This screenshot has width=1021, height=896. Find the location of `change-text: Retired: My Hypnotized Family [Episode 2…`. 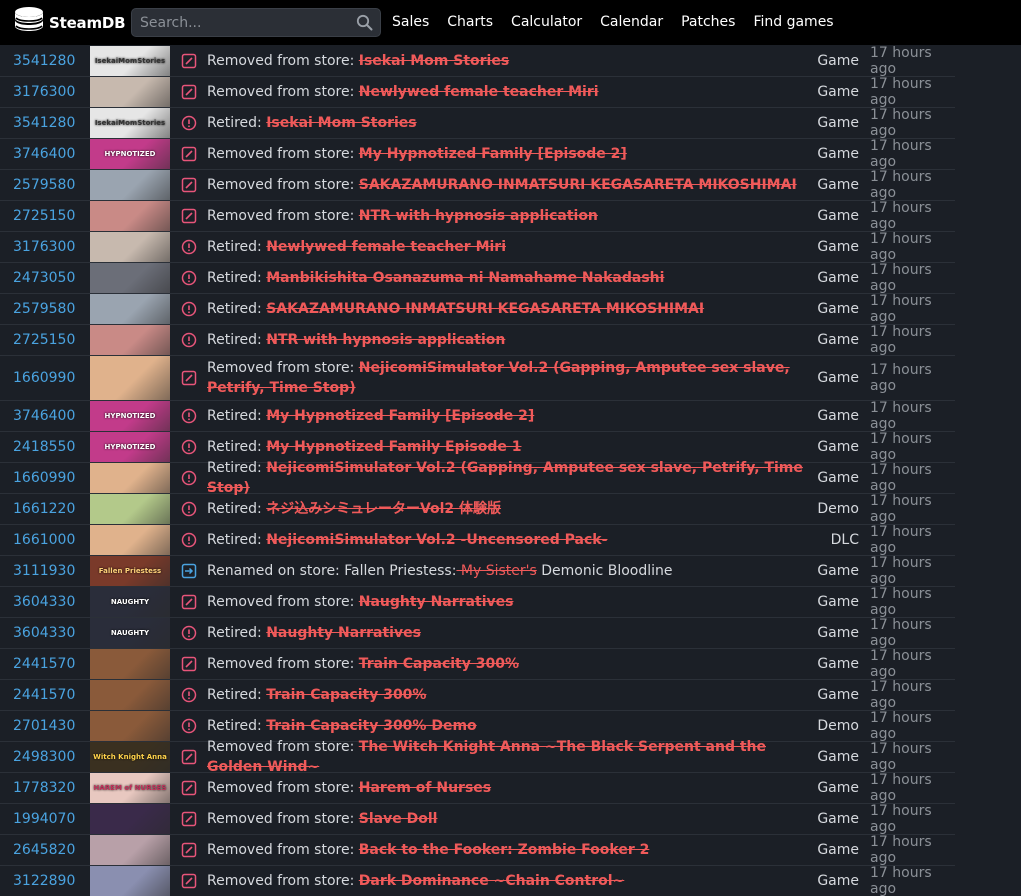

change-text: Retired: My Hypnotized Family [Episode 2… is located at coordinates (370, 416).